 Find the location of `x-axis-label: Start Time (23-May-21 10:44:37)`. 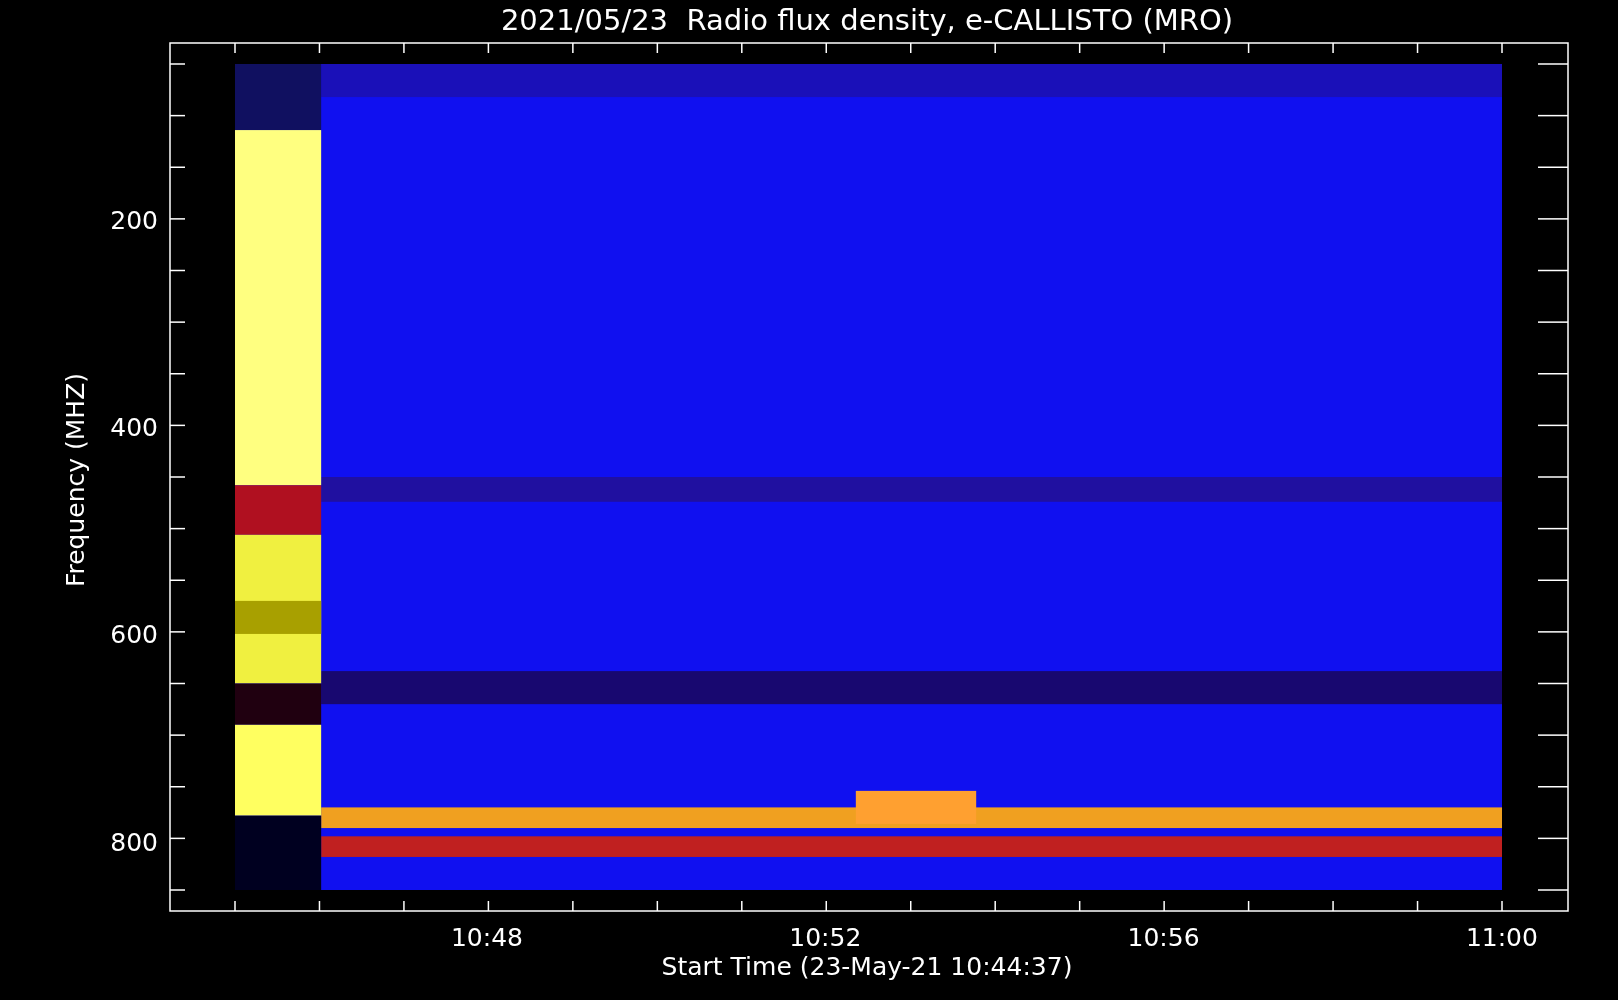

x-axis-label: Start Time (23-May-21 10:44:37) is located at coordinates (867, 966).